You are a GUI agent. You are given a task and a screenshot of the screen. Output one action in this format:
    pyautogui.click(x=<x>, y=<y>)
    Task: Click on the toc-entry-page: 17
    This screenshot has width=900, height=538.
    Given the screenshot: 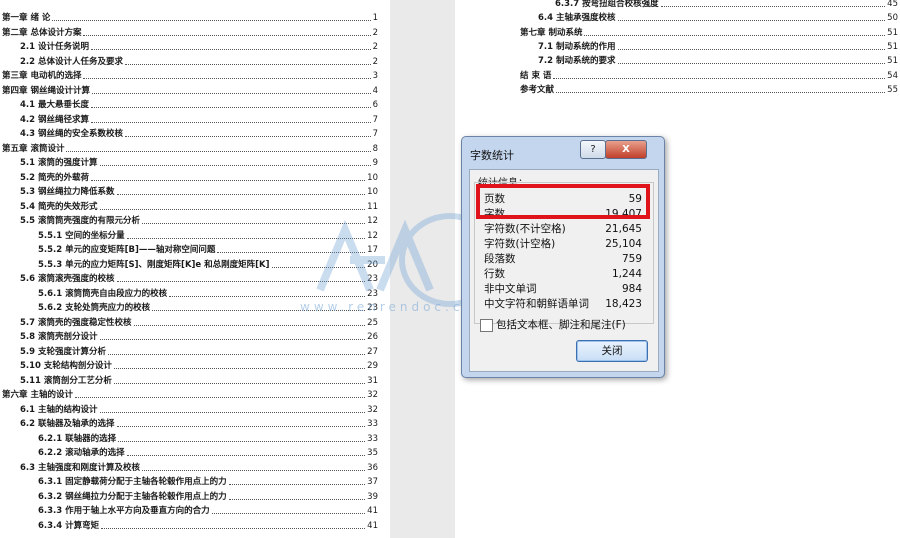 What is the action you would take?
    pyautogui.click(x=372, y=250)
    